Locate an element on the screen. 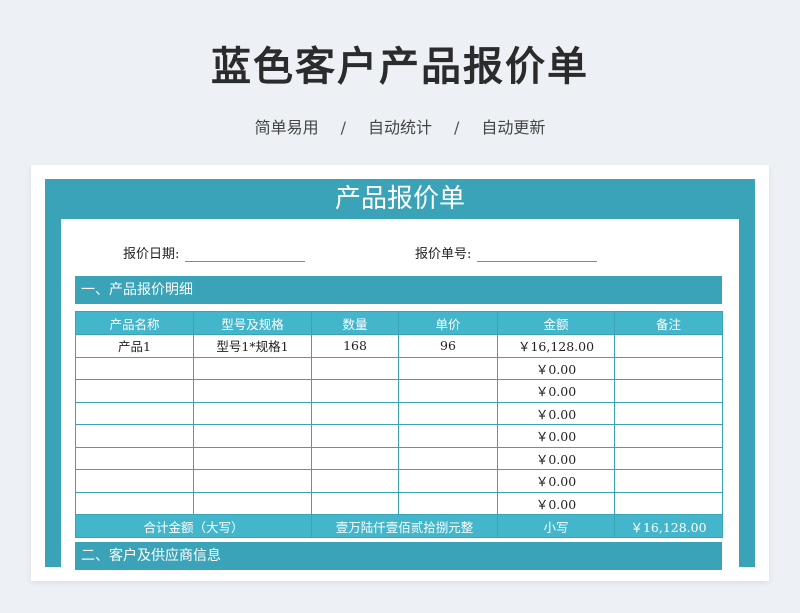 The height and width of the screenshot is (613, 800). cell-model-spec: 型号1*规格1 is located at coordinates (252, 346).